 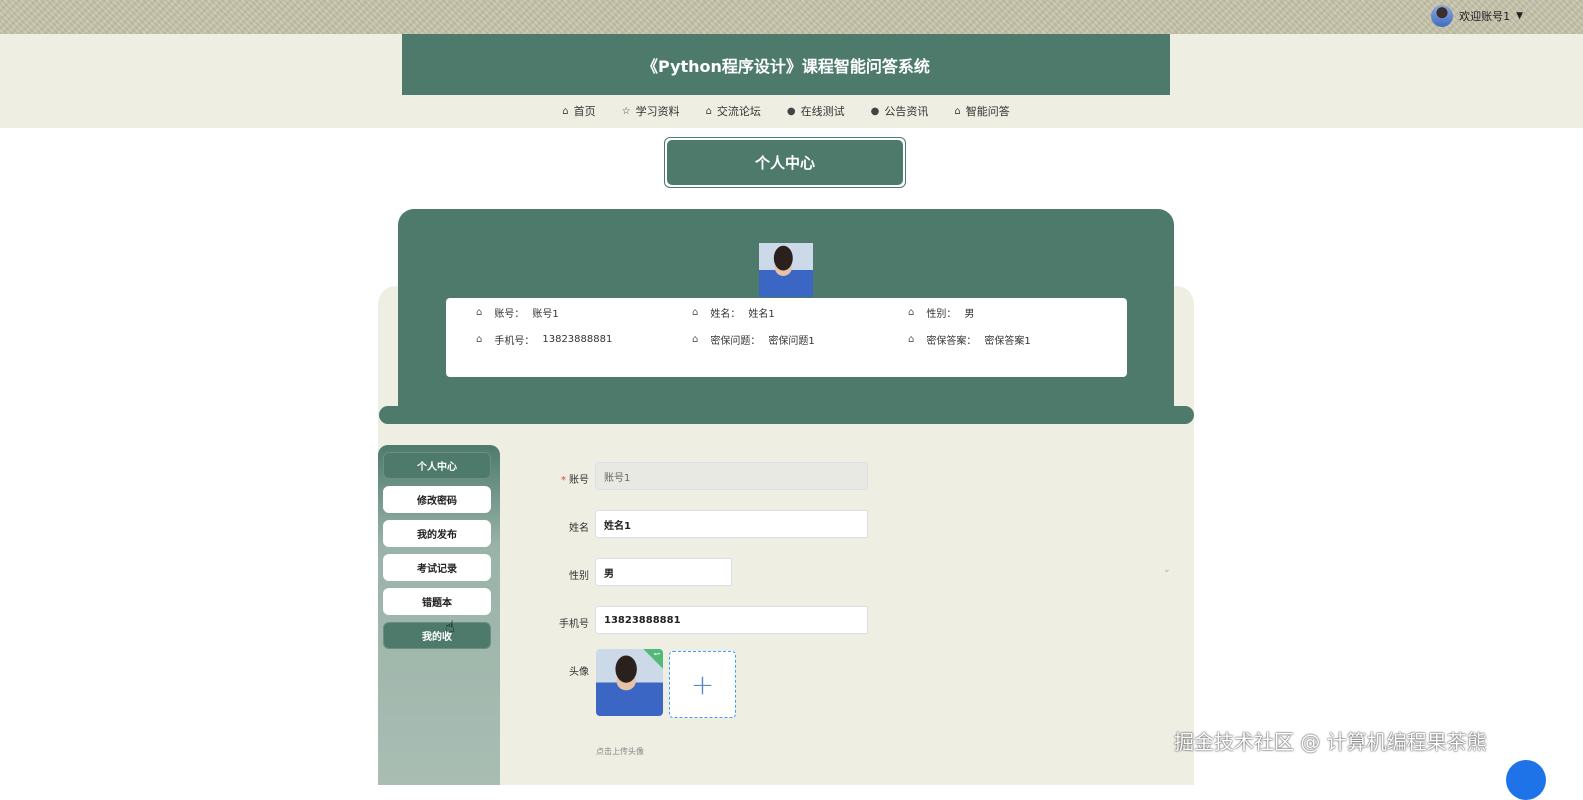 I want to click on phone-field, so click(x=731, y=620).